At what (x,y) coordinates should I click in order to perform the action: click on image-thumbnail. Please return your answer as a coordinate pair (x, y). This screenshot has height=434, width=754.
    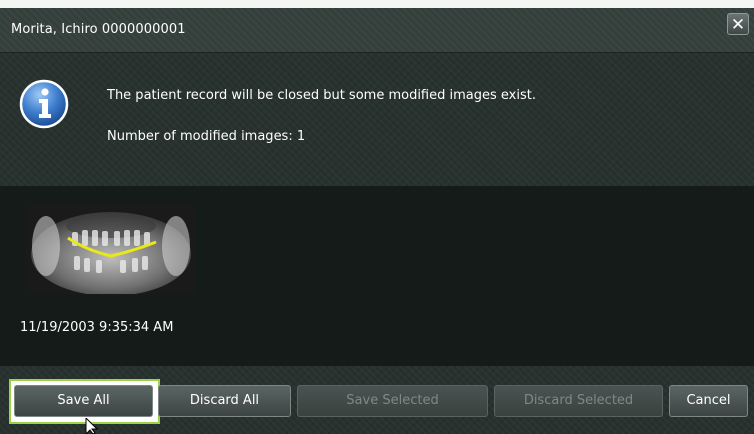
    Looking at the image, I should click on (111, 250).